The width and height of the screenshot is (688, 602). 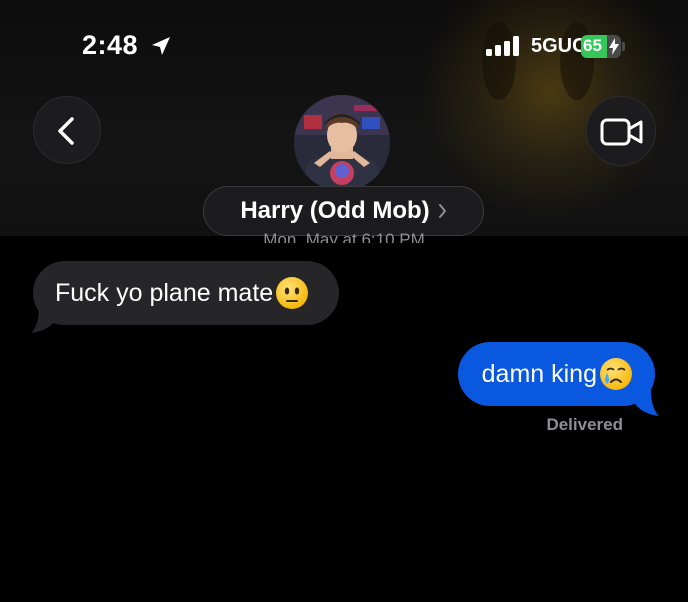 I want to click on wallpaper-eye-right, so click(x=577, y=61).